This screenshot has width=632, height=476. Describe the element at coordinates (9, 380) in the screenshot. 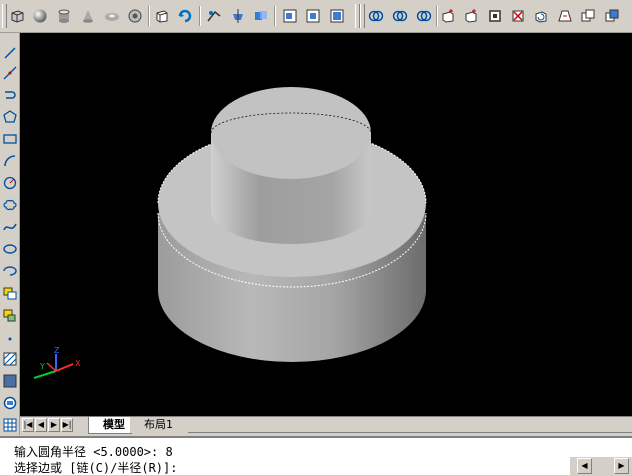

I see `region-icon` at that location.